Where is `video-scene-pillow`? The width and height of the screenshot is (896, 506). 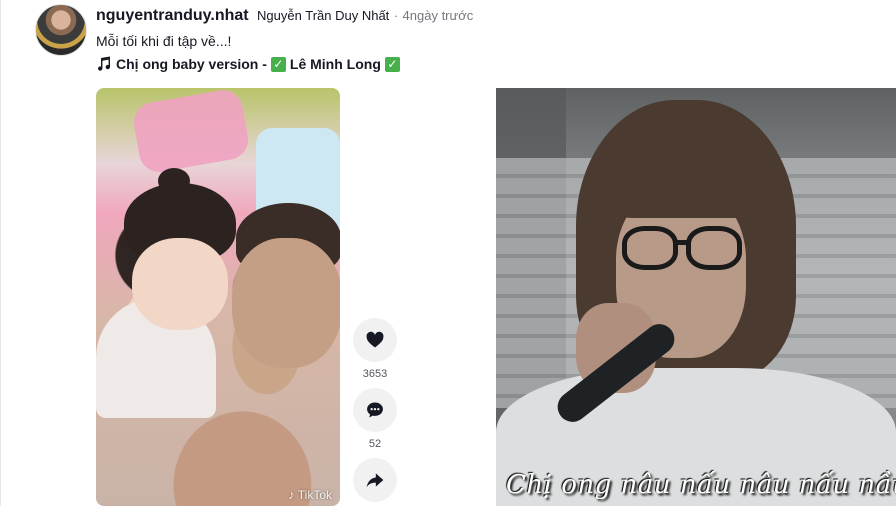
video-scene-pillow is located at coordinates (191, 132).